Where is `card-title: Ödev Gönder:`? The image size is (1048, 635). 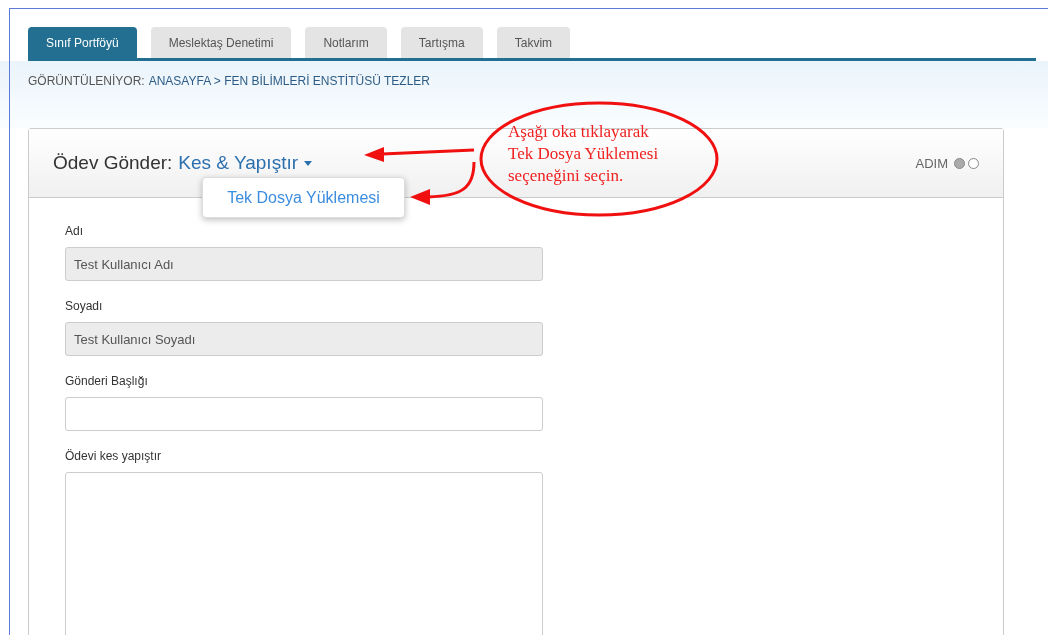 card-title: Ödev Gönder: is located at coordinates (113, 163).